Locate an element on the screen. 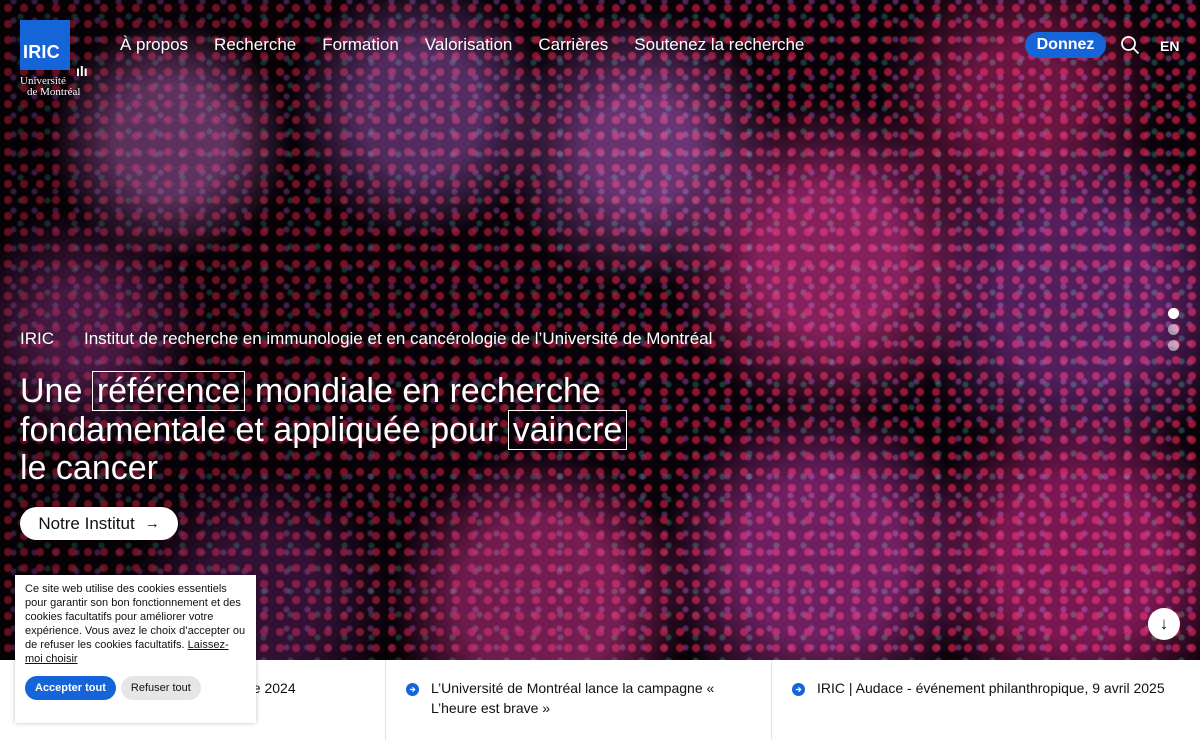 This screenshot has width=1200, height=740. nav-item-valorisation: Valorisation is located at coordinates (469, 45).